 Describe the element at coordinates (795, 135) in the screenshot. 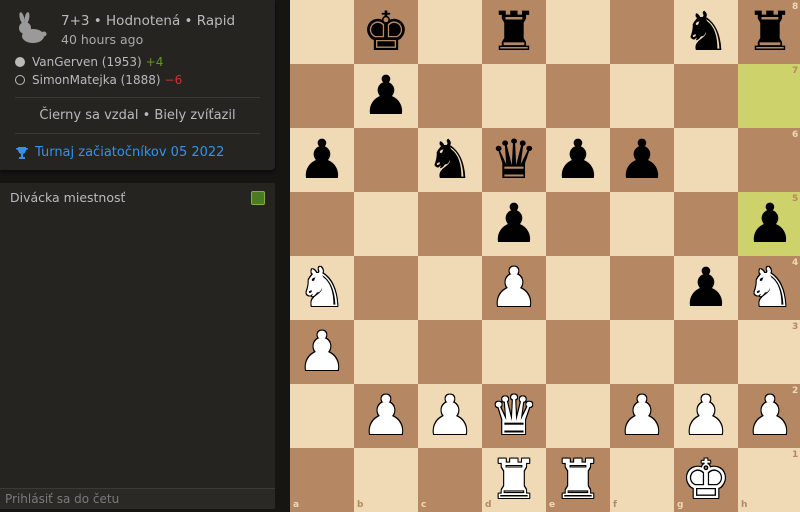

I see `rank-label: 6` at that location.